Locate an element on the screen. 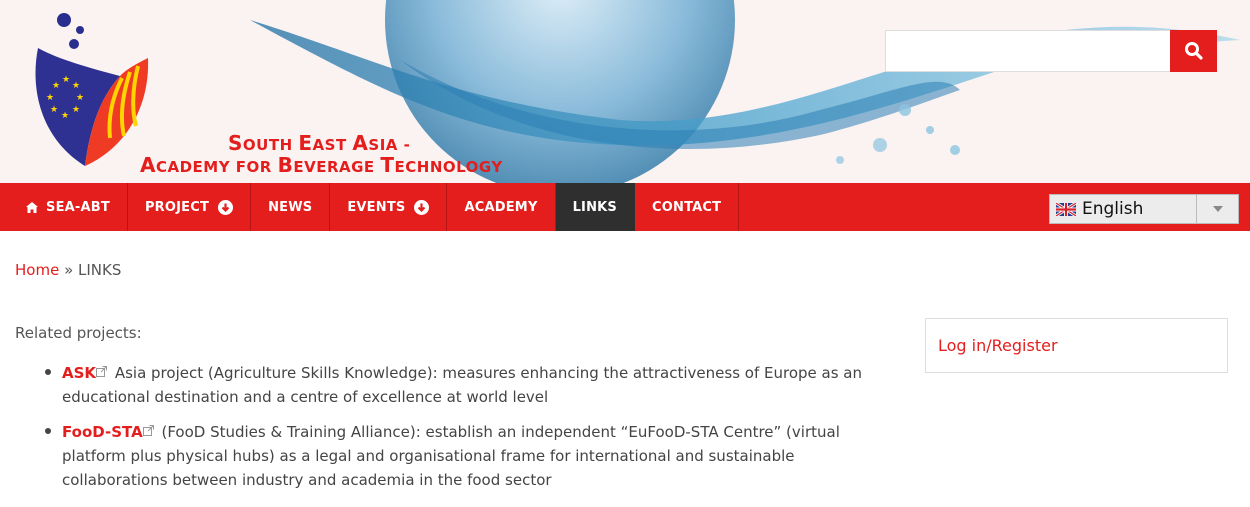 The width and height of the screenshot is (1250, 507). language-selected-label: English is located at coordinates (1113, 209).